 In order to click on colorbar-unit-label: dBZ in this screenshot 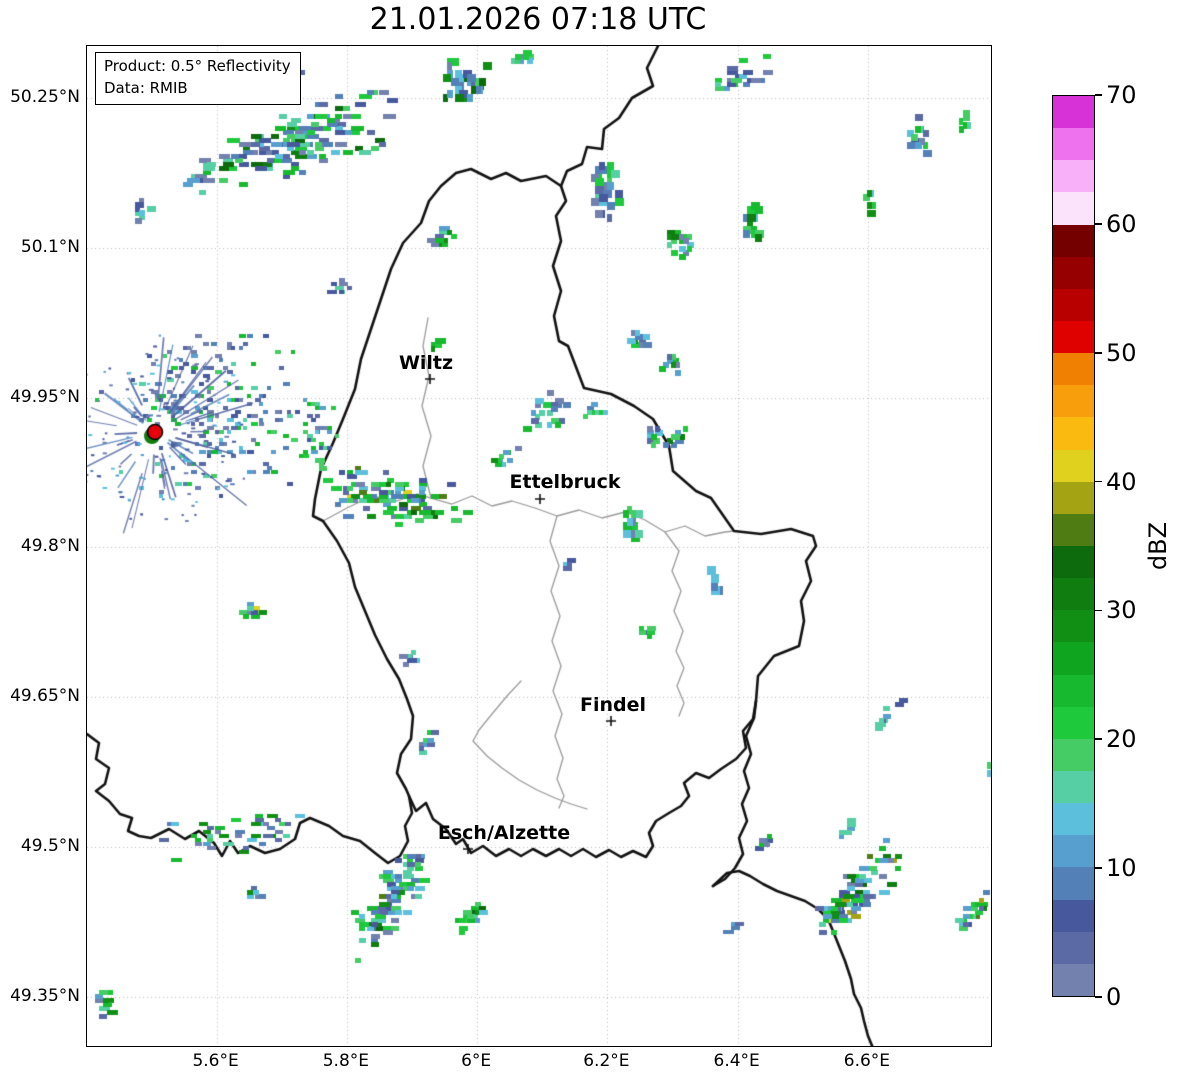, I will do `click(1158, 546)`.